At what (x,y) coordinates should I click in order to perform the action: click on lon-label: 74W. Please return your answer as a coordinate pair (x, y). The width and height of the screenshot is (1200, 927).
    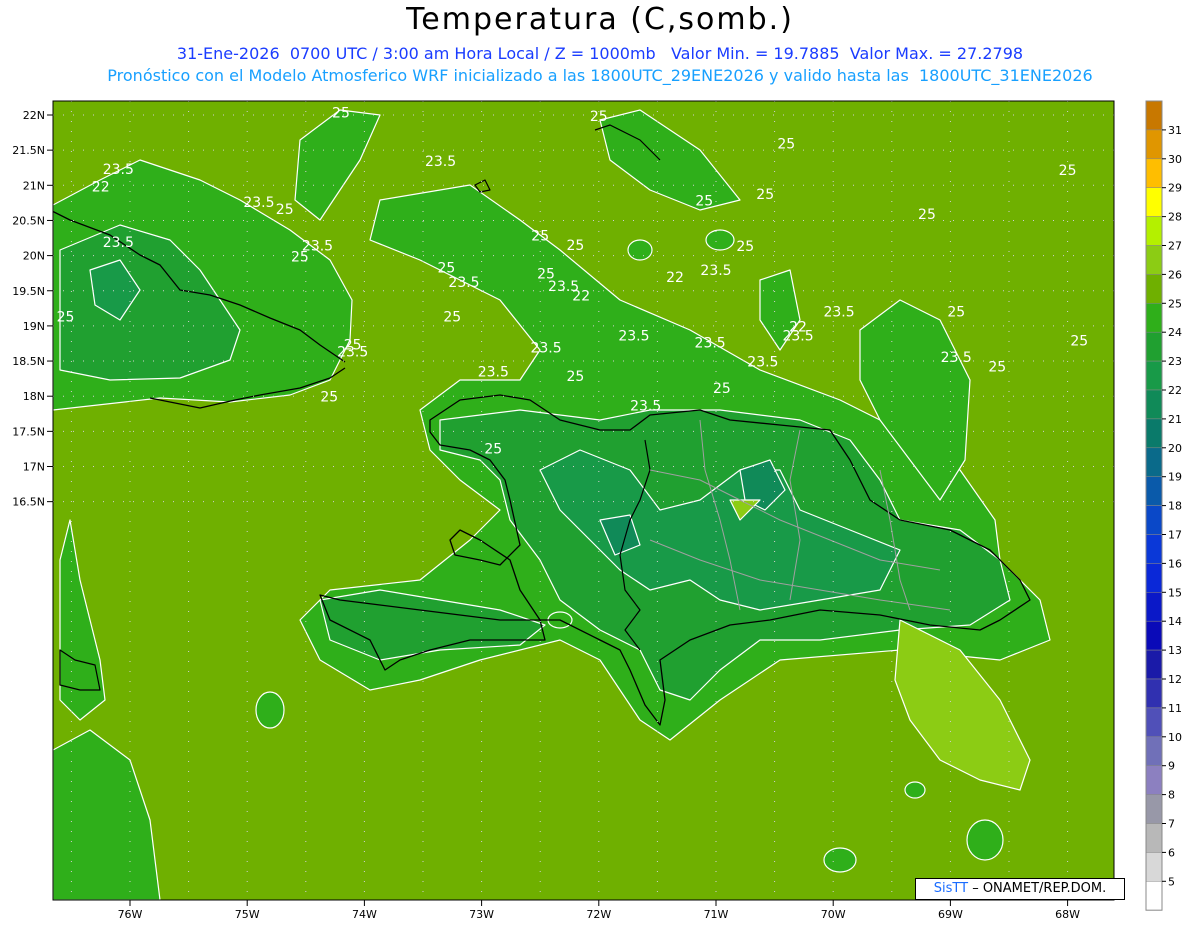
    Looking at the image, I should click on (364, 914).